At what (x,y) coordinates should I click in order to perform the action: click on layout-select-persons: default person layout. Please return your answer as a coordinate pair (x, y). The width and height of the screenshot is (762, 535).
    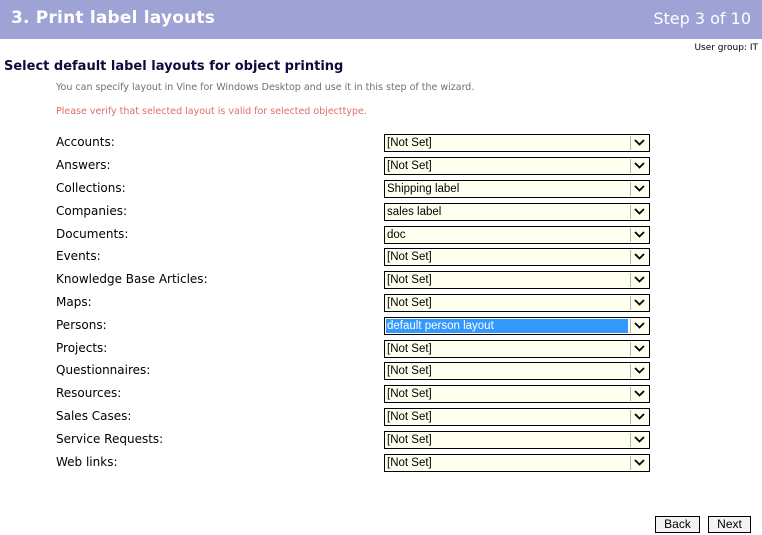
    Looking at the image, I should click on (517, 326).